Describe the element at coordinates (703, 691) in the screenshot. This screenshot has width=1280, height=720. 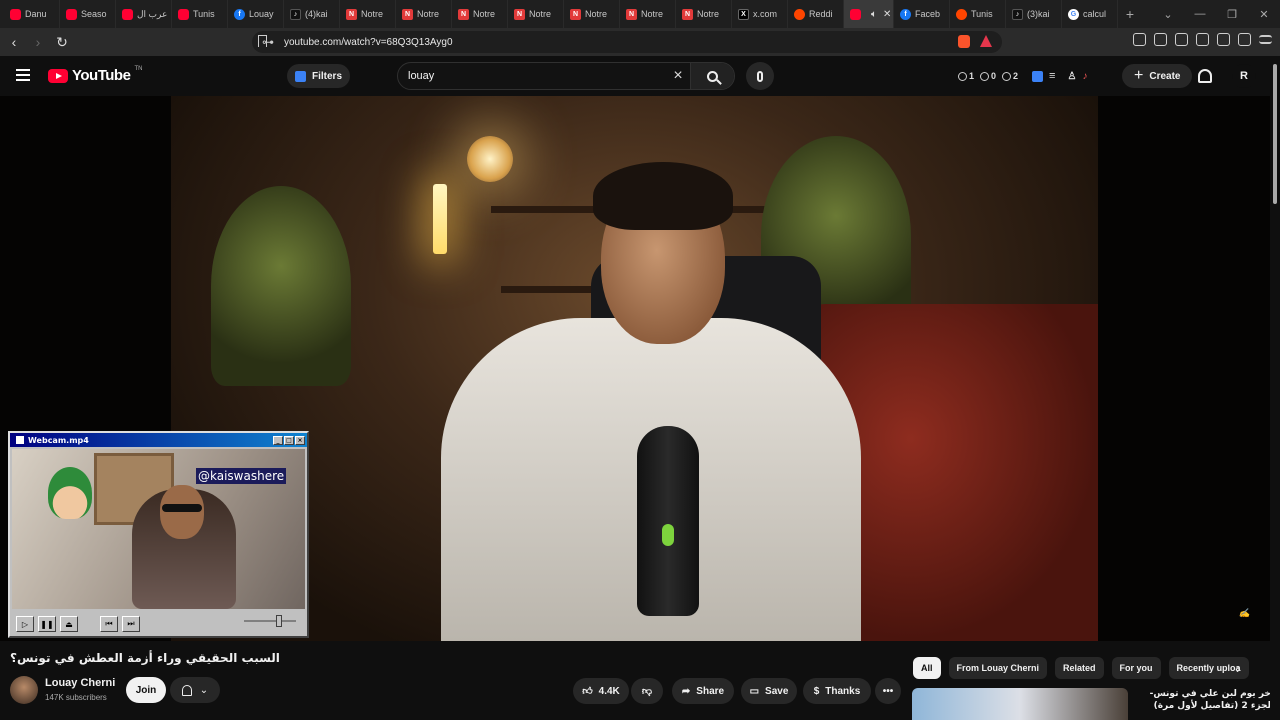
I see `share-button: ➦ Share` at that location.